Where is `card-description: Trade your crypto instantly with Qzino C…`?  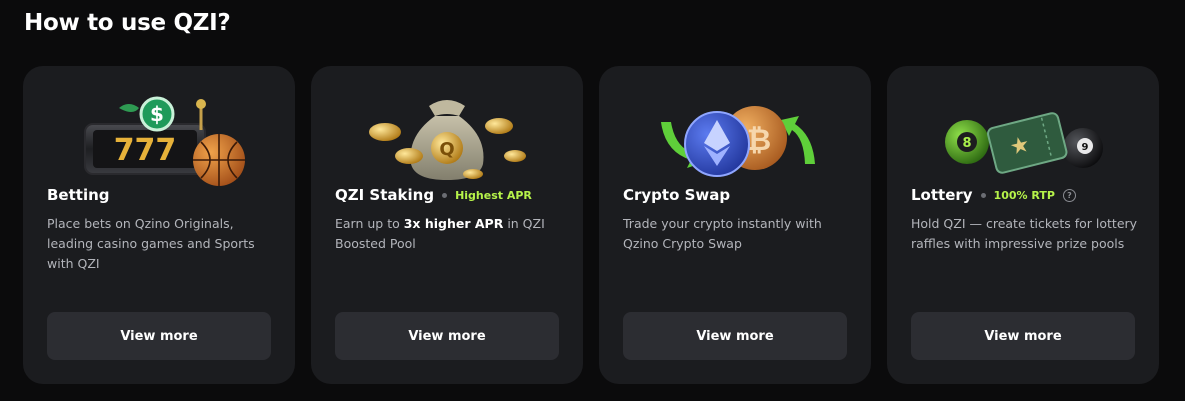 card-description: Trade your crypto instantly with Qzino C… is located at coordinates (722, 233).